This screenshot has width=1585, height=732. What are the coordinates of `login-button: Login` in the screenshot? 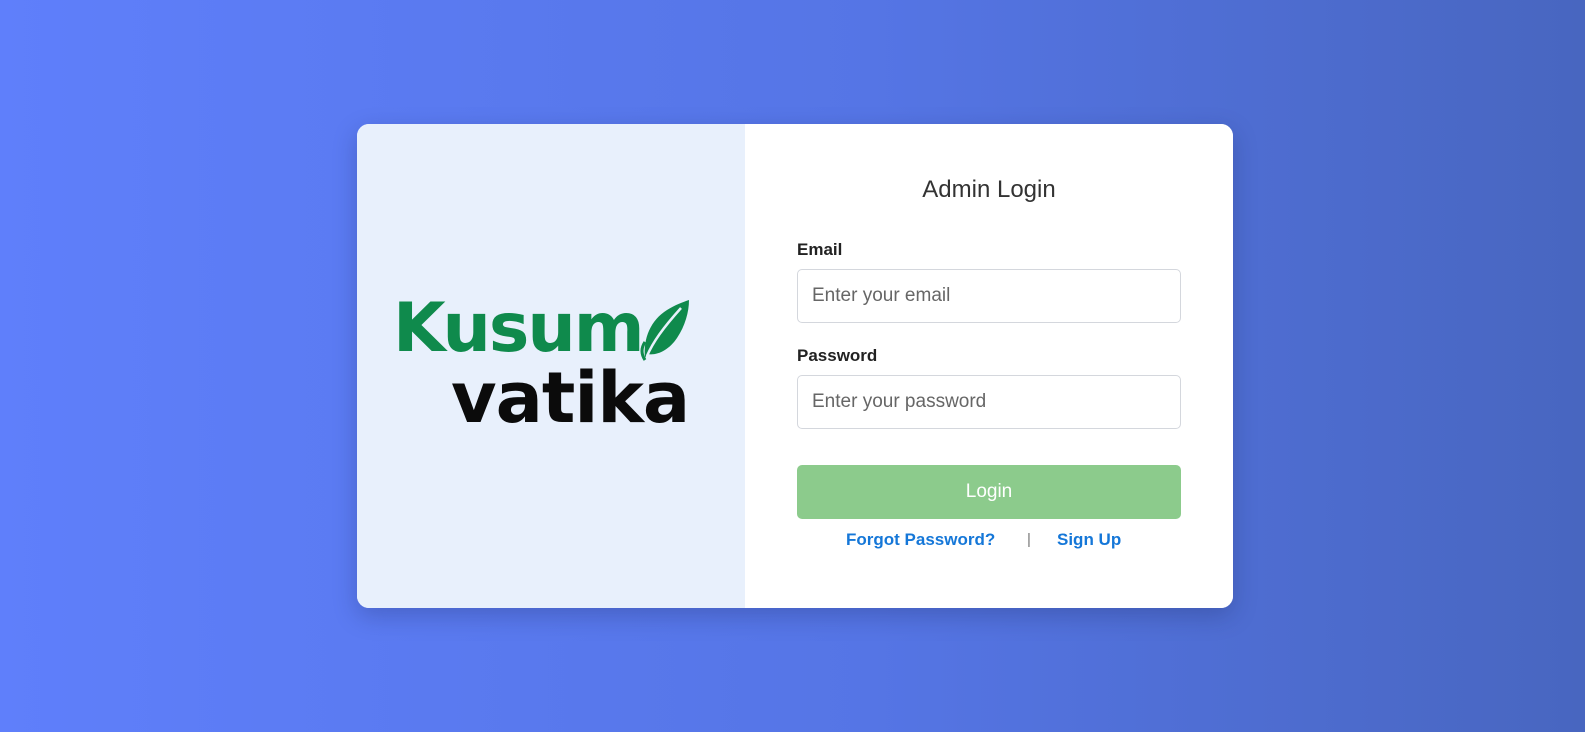 It's located at (989, 492).